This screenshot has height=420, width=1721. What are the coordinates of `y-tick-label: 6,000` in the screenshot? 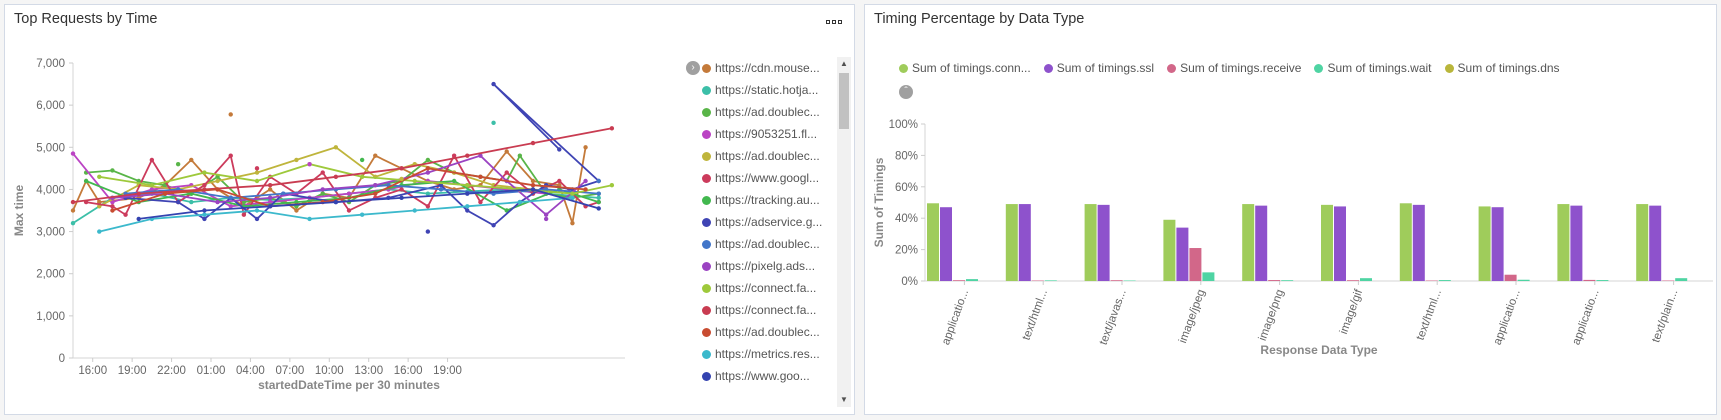 It's located at (50, 106).